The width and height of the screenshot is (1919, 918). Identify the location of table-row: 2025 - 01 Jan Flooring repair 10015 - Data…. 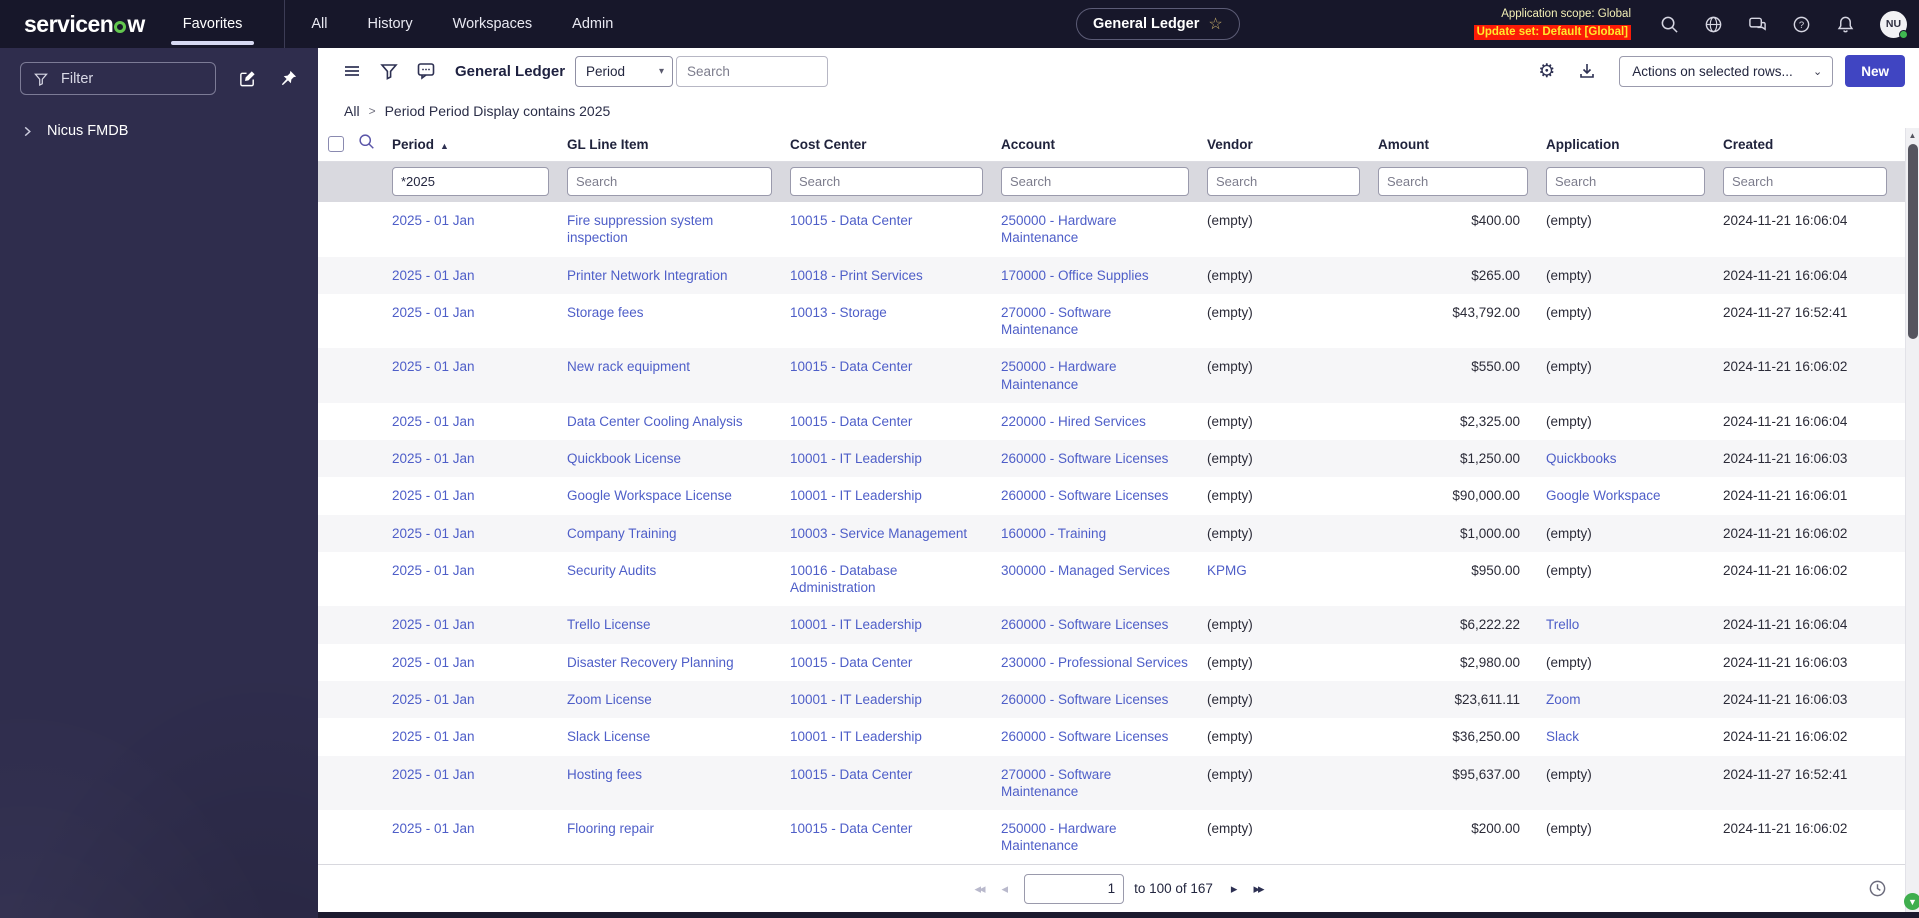
(1118, 837).